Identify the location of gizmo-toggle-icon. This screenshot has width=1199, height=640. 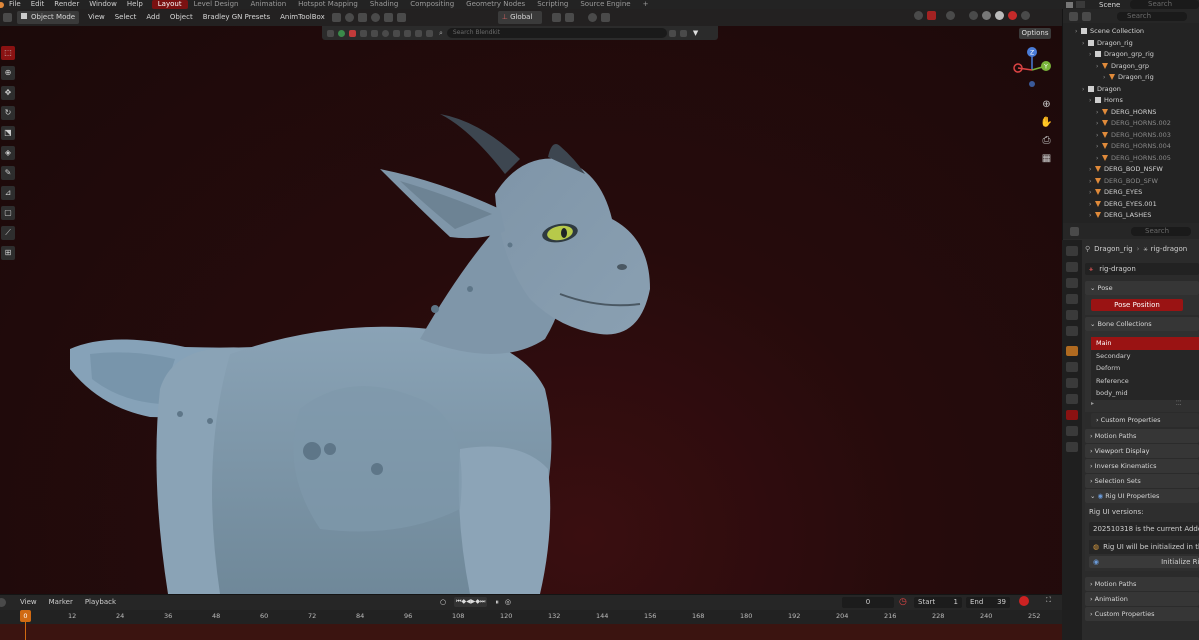
(918, 15).